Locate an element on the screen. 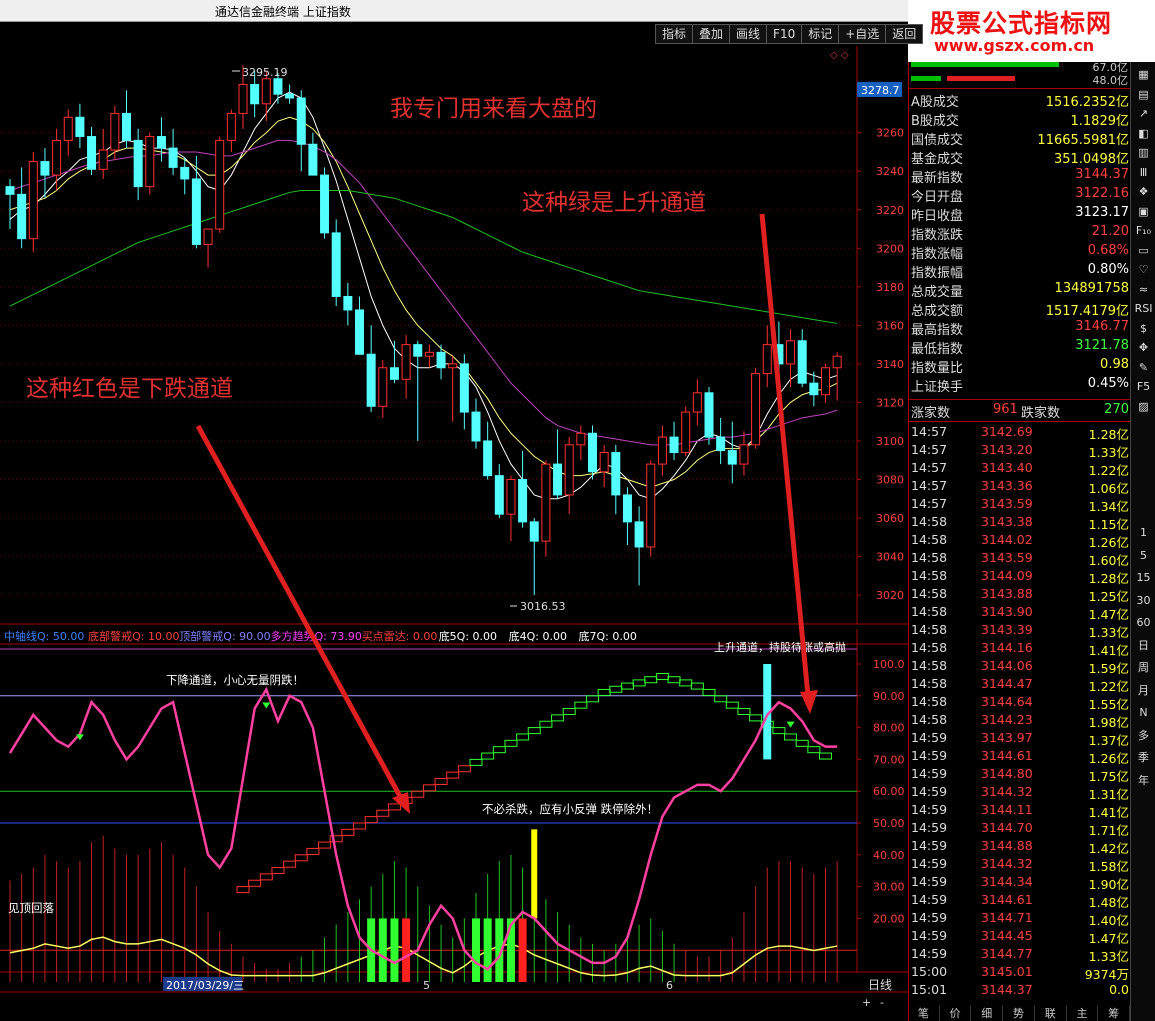 Image resolution: width=1155 pixels, height=1021 pixels. tool-icon-7: ▣ is located at coordinates (1143, 212).